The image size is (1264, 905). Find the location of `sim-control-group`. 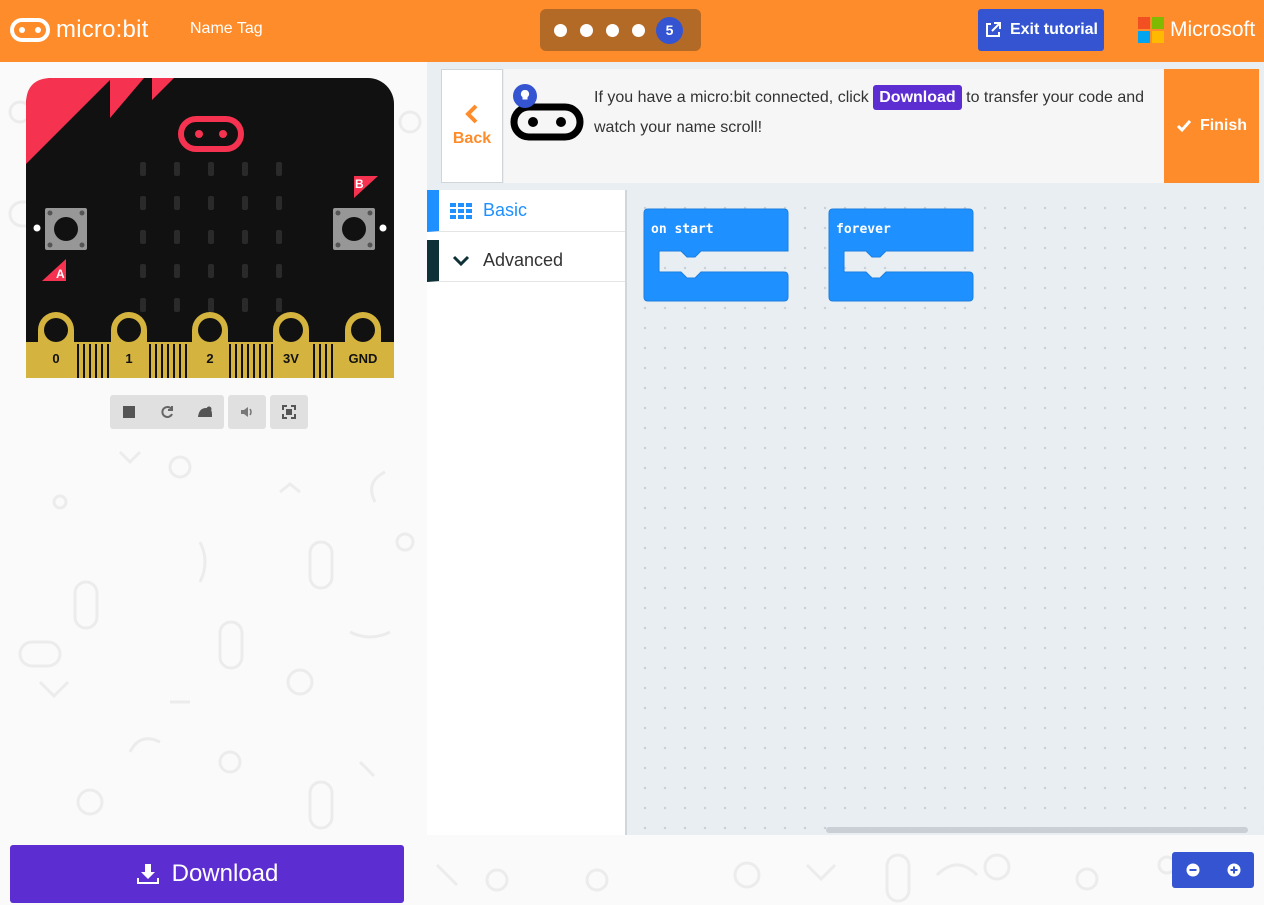

sim-control-group is located at coordinates (167, 412).